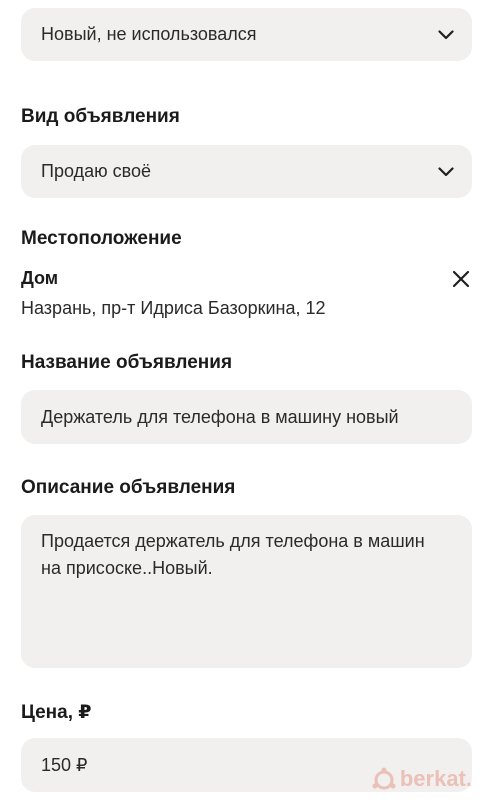 The height and width of the screenshot is (800, 486). I want to click on title-value: Держатель для телефона в машину новый, so click(220, 416).